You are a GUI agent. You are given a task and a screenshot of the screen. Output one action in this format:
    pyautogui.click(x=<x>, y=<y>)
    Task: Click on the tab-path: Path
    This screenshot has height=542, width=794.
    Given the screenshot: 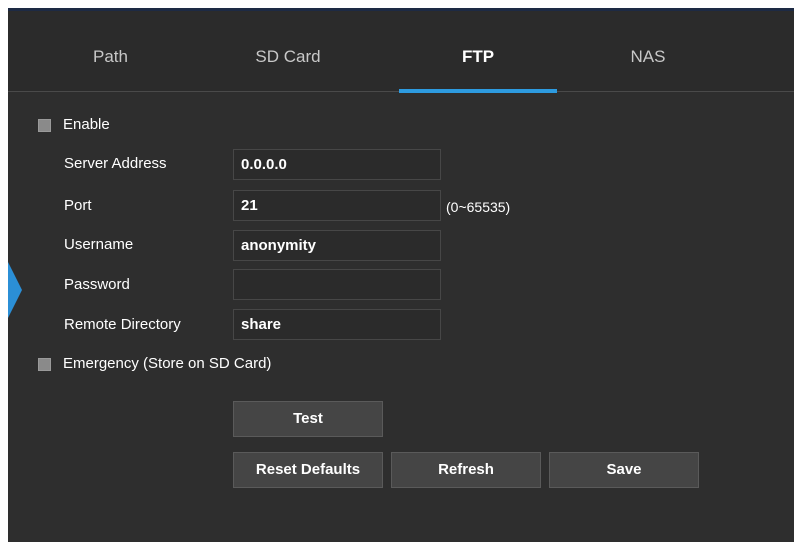 What is the action you would take?
    pyautogui.click(x=110, y=51)
    